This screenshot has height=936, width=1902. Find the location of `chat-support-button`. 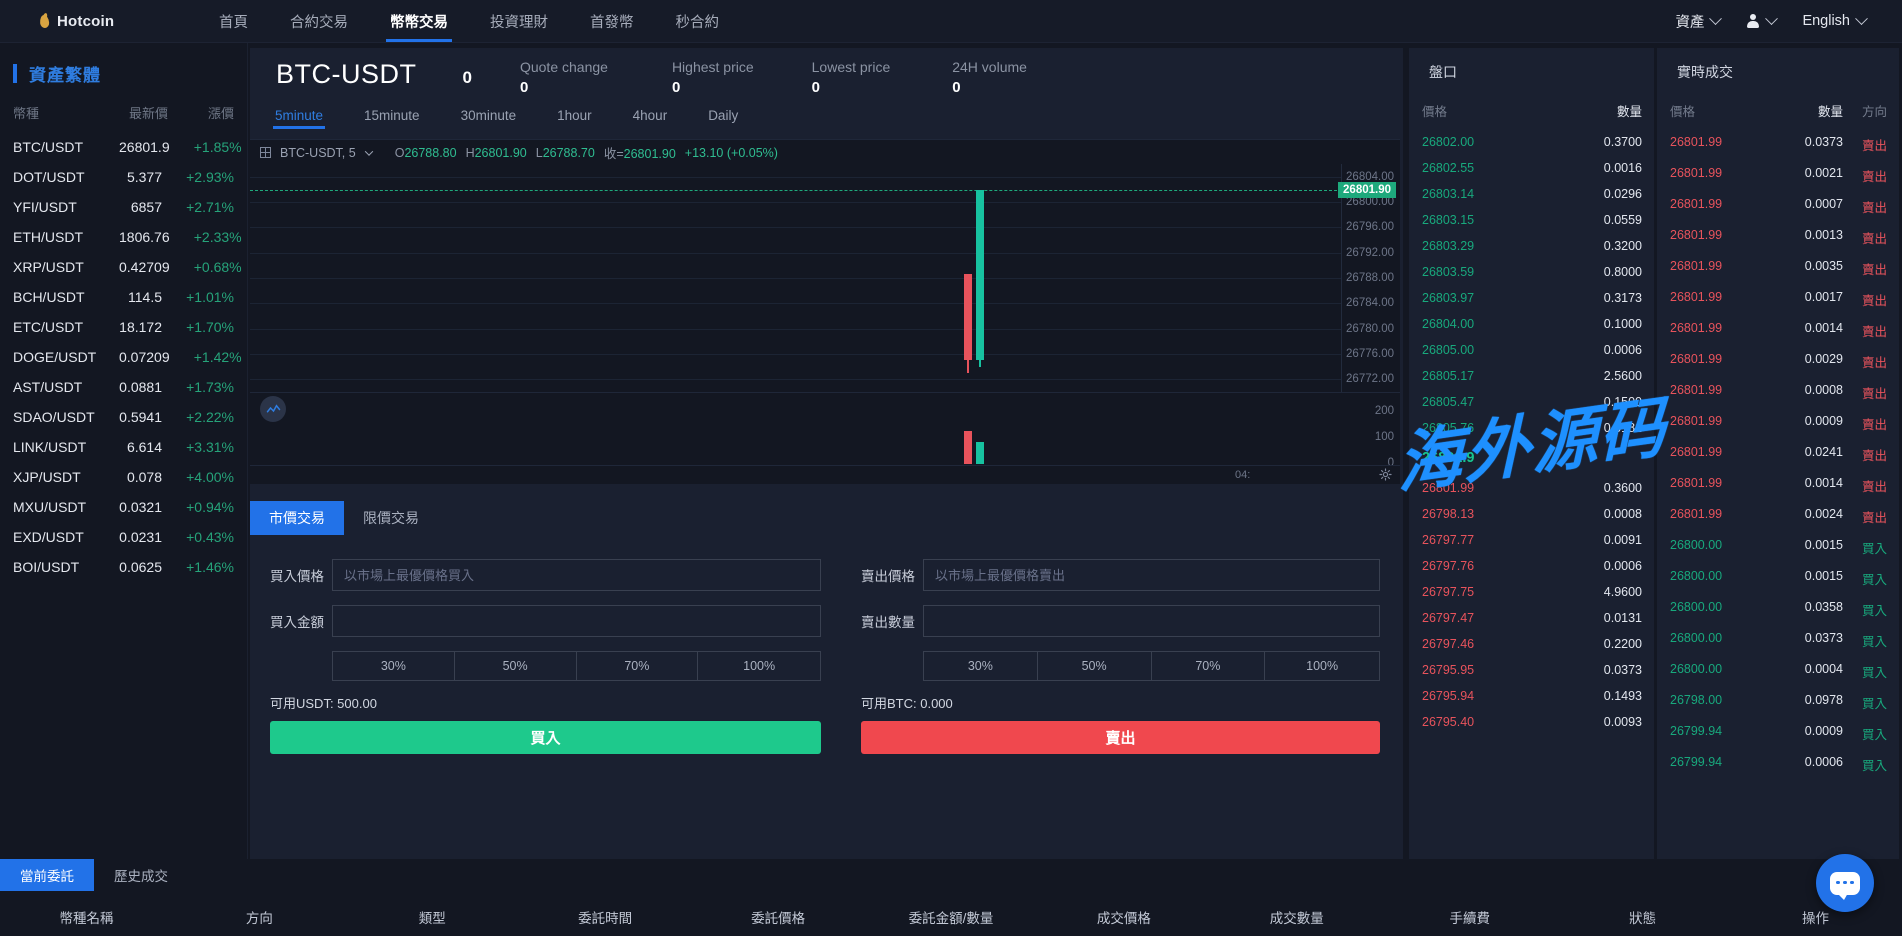

chat-support-button is located at coordinates (1845, 883).